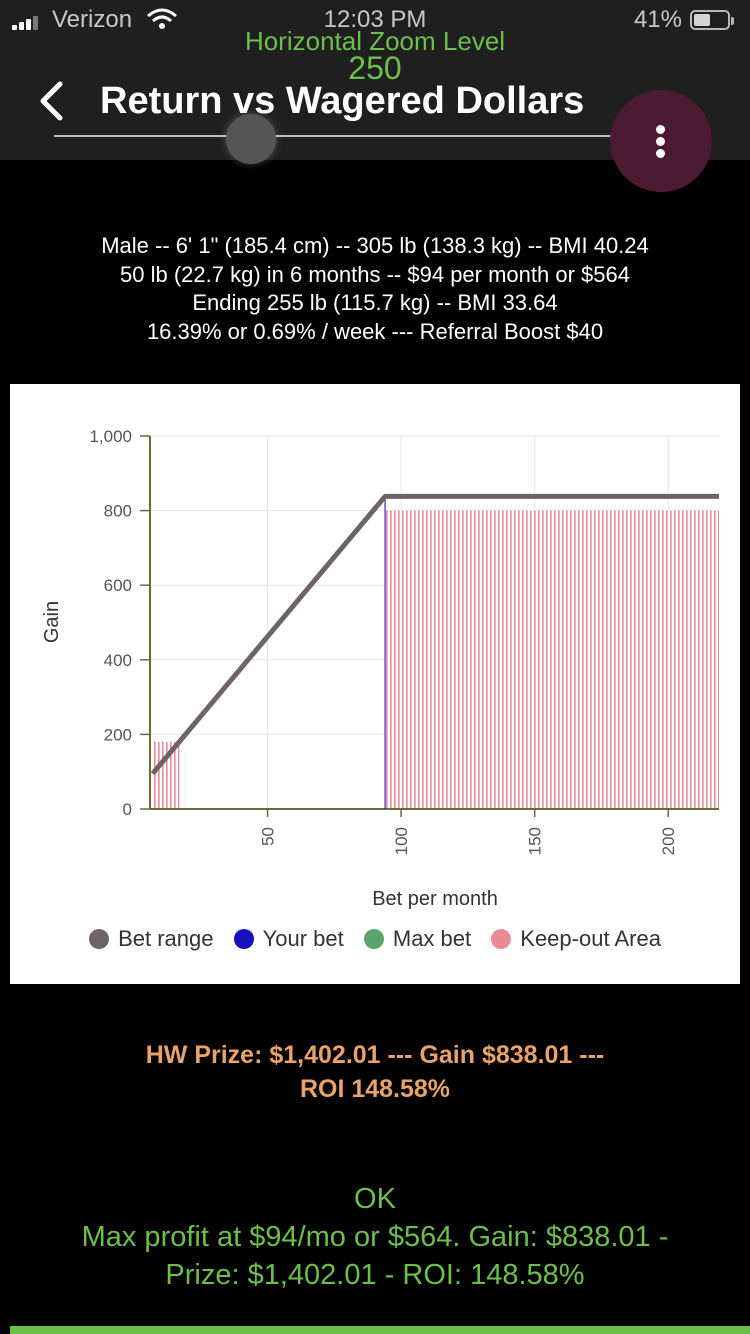 This screenshot has height=1334, width=750. I want to click on ok-detail-line: Prize: $1,402.01 - ROI: 148.58%, so click(375, 1275).